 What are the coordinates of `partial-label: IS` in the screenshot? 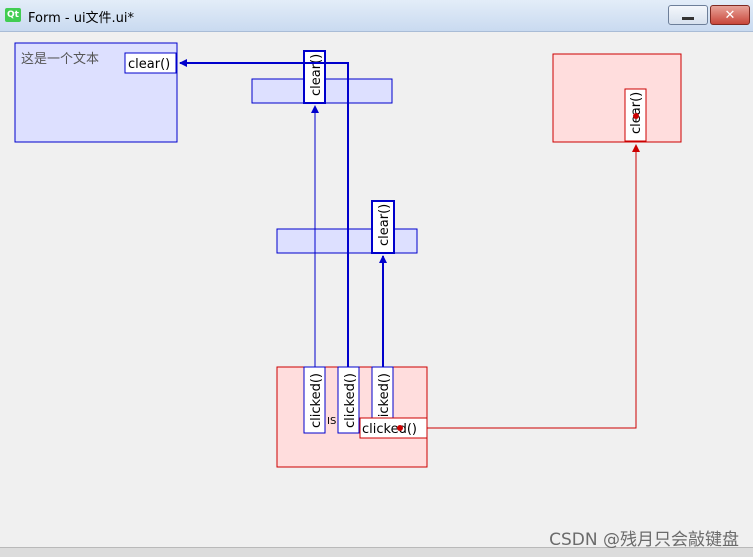 It's located at (331, 421).